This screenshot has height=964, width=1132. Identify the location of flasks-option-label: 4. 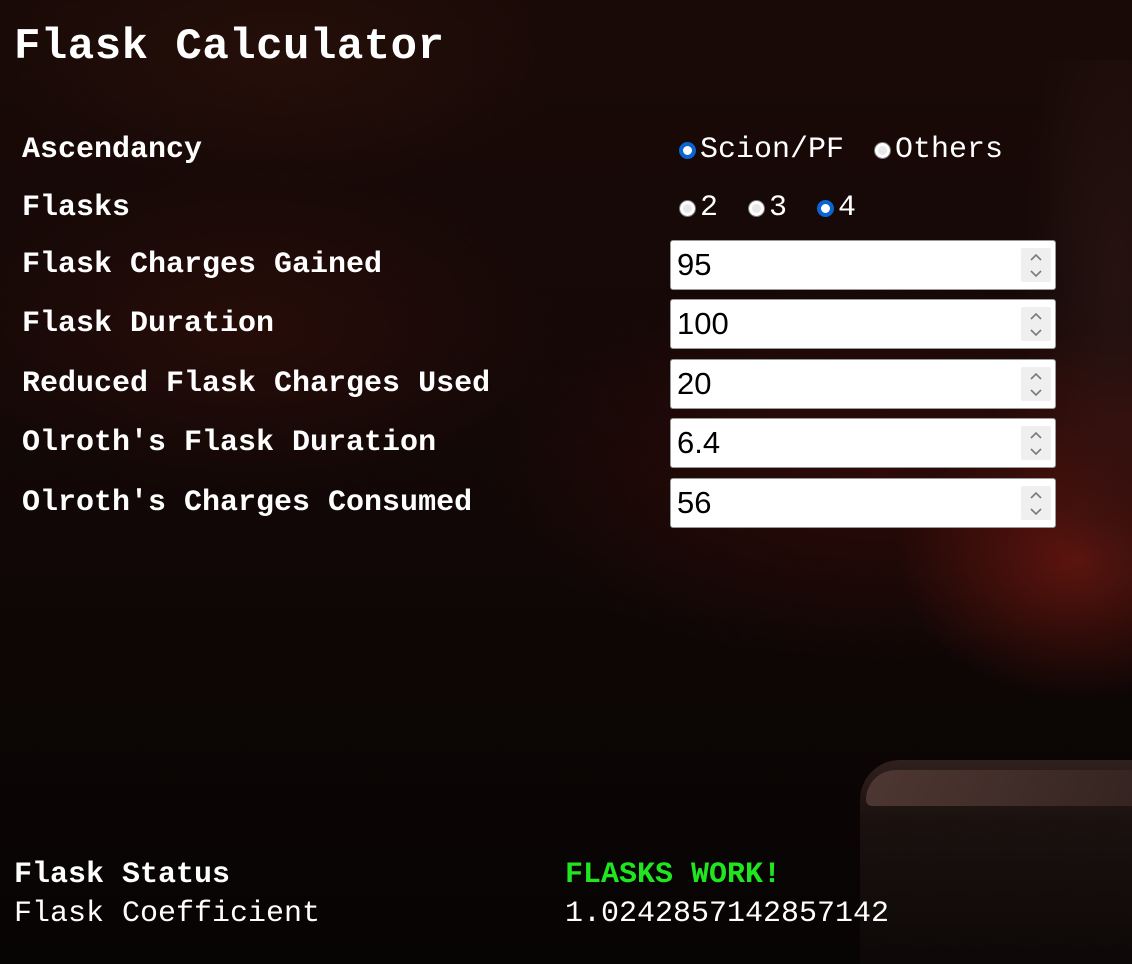
(847, 208).